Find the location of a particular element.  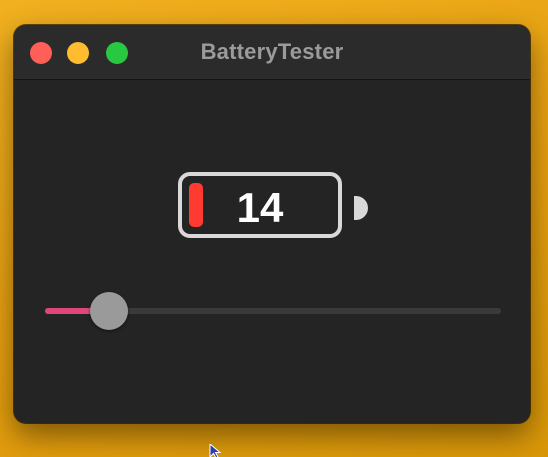

battery-indicator: 14 is located at coordinates (260, 205).